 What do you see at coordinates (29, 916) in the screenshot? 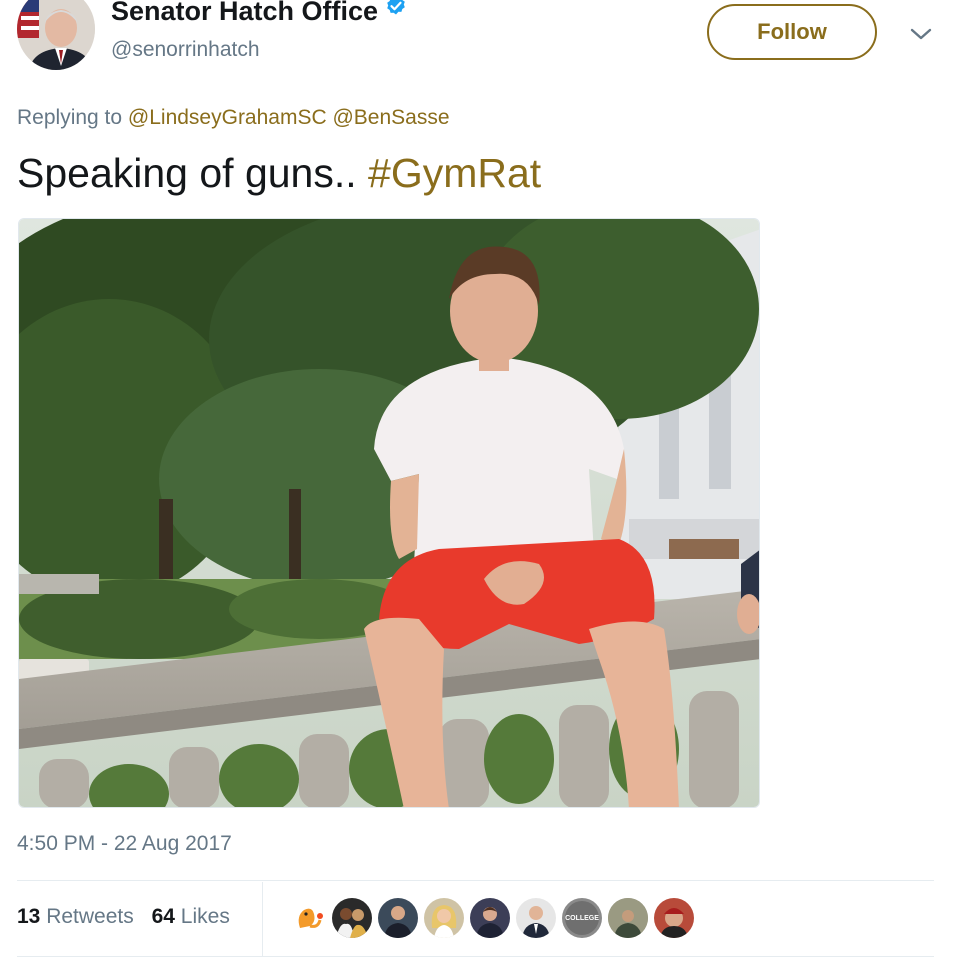
I see `retweets-count: 13` at bounding box center [29, 916].